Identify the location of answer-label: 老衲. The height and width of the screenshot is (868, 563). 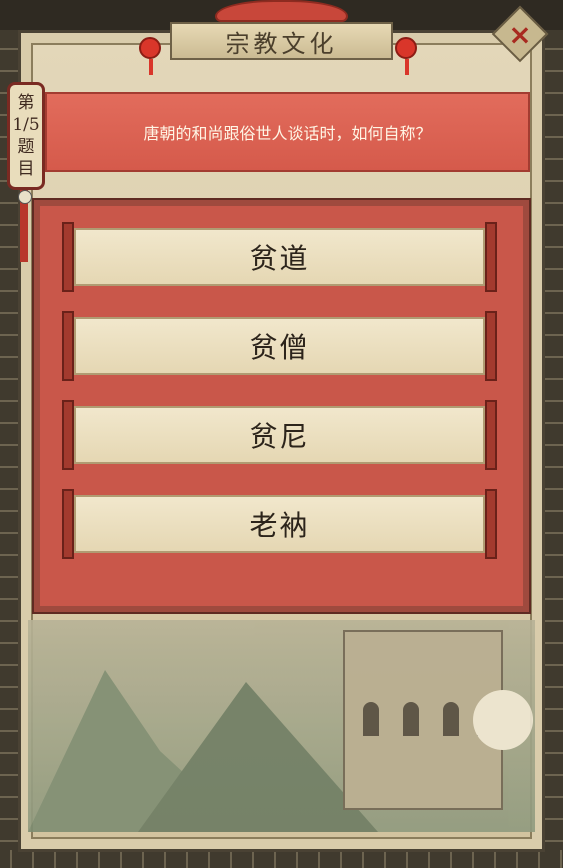
(279, 525).